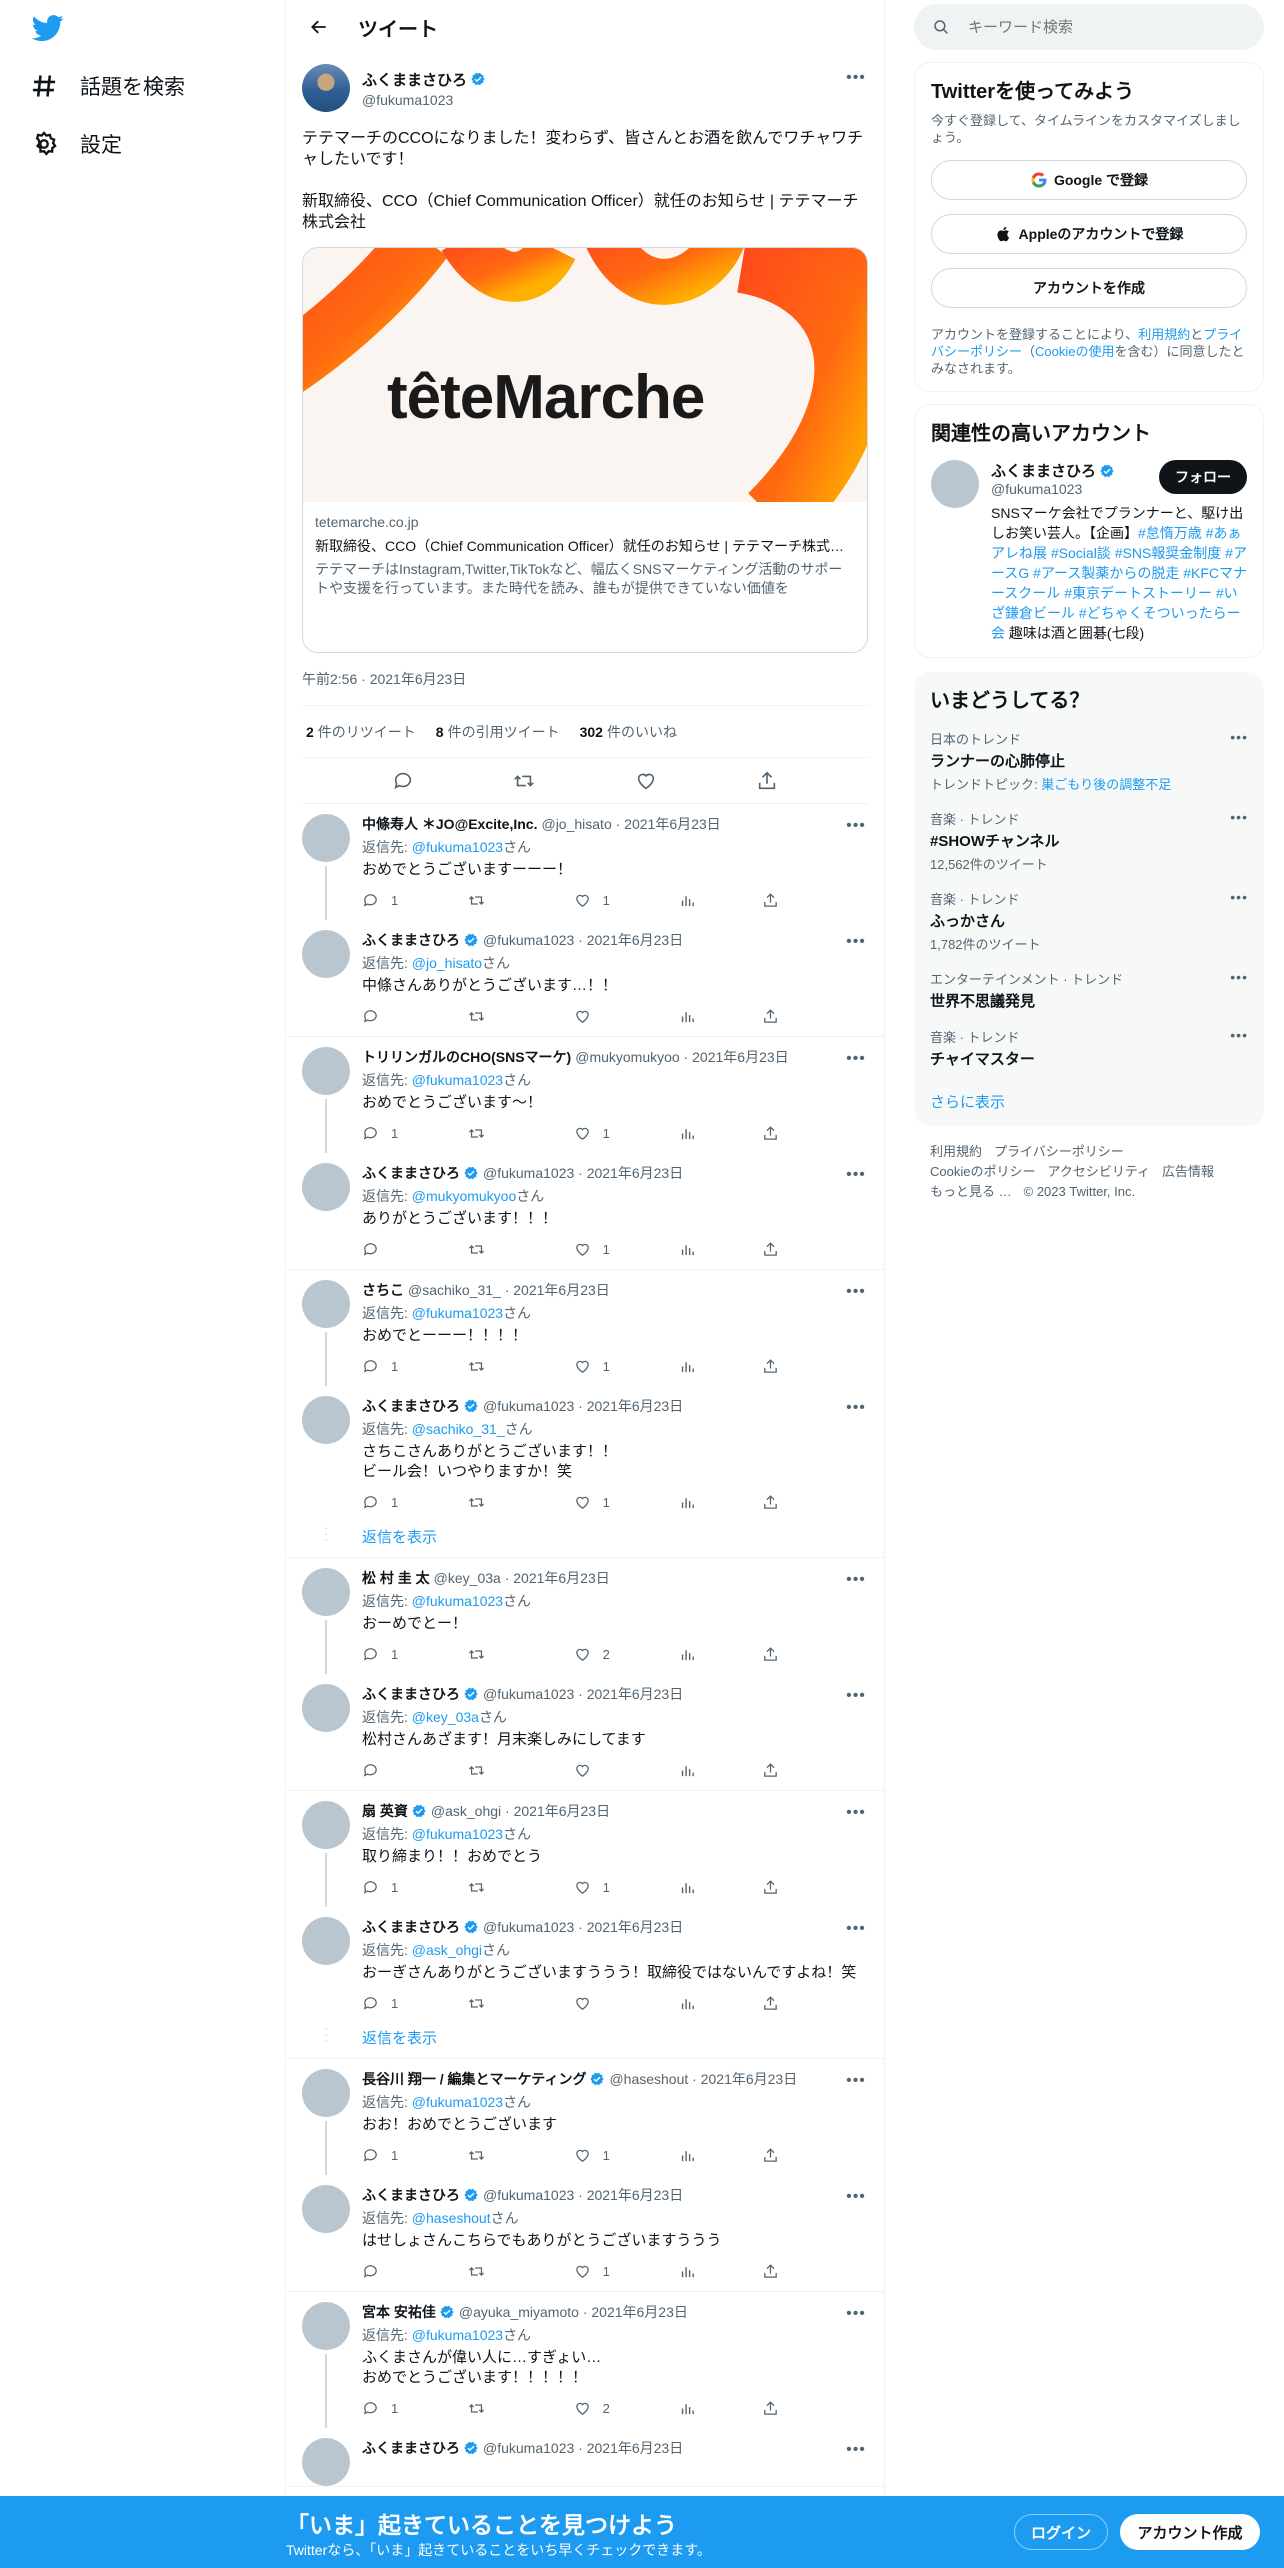  Describe the element at coordinates (474, 2079) in the screenshot. I see `reply-author-name: 長谷川 翔一 / 編集とマーケティング` at that location.